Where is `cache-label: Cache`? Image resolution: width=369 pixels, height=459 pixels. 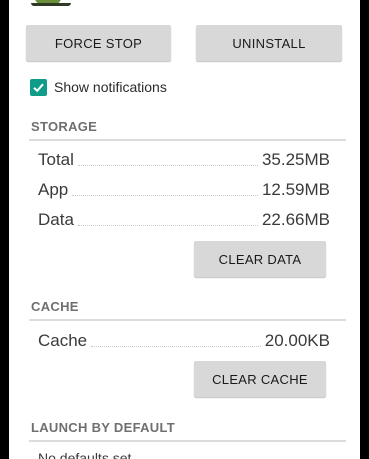 cache-label: Cache is located at coordinates (63, 340).